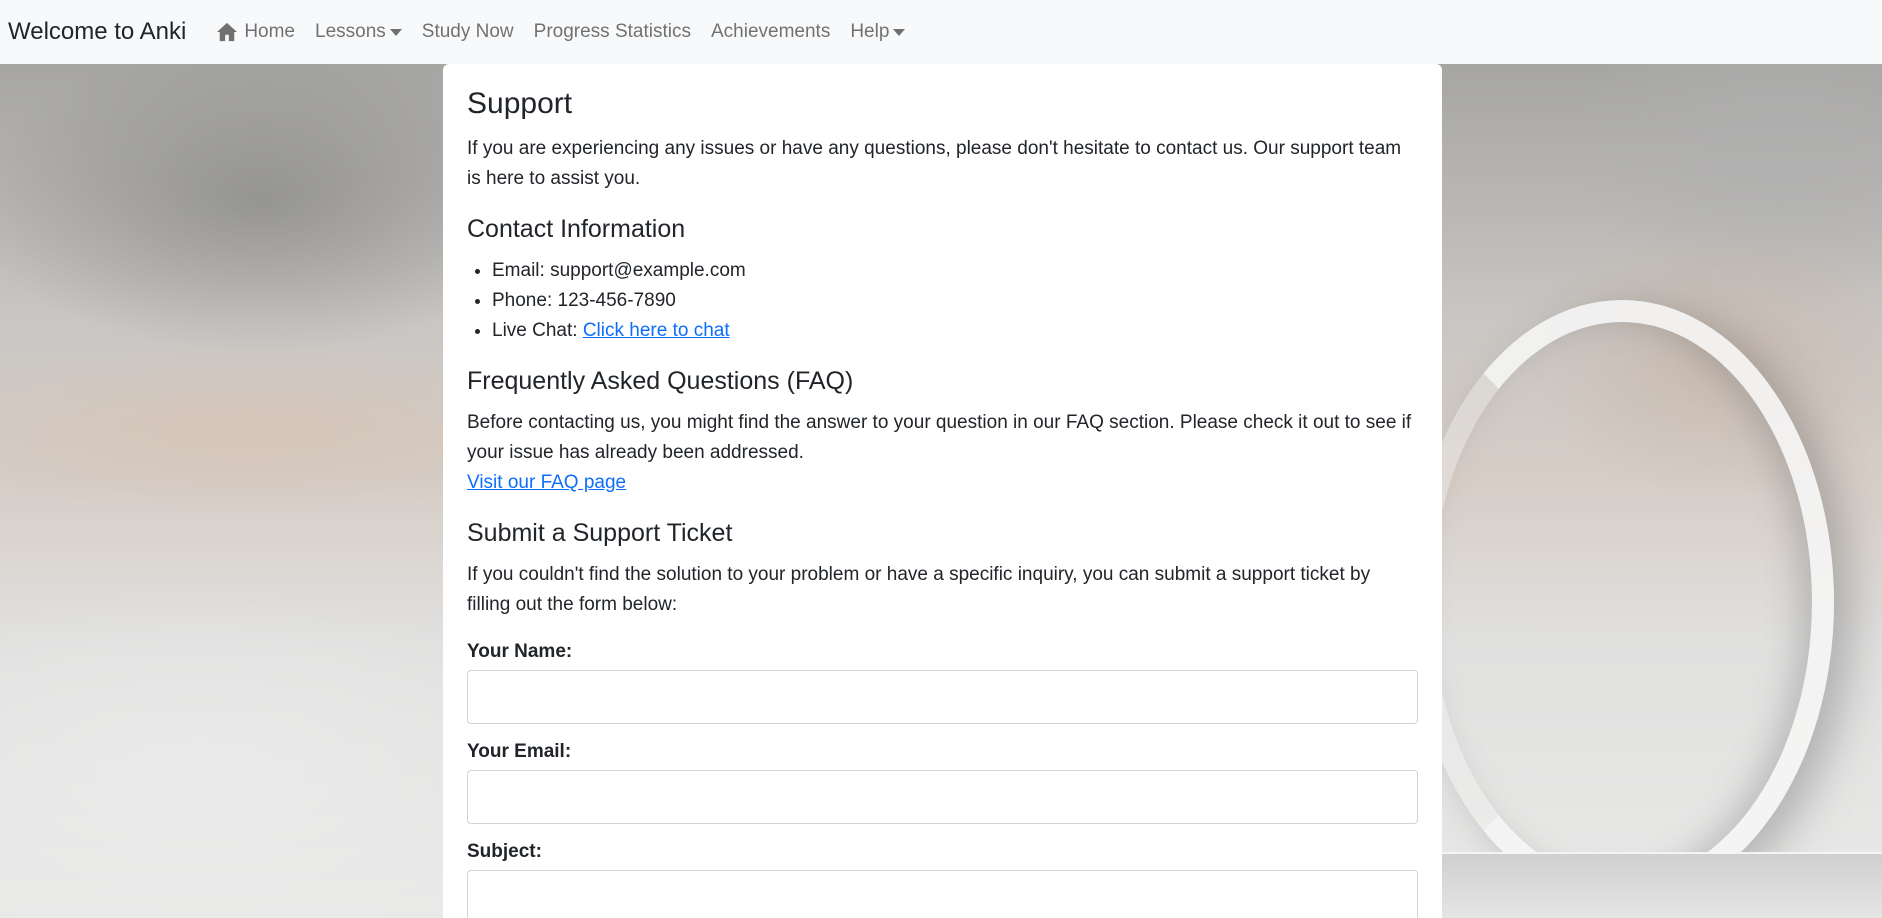 The width and height of the screenshot is (1882, 918). Describe the element at coordinates (520, 103) in the screenshot. I see `page-title: Support` at that location.